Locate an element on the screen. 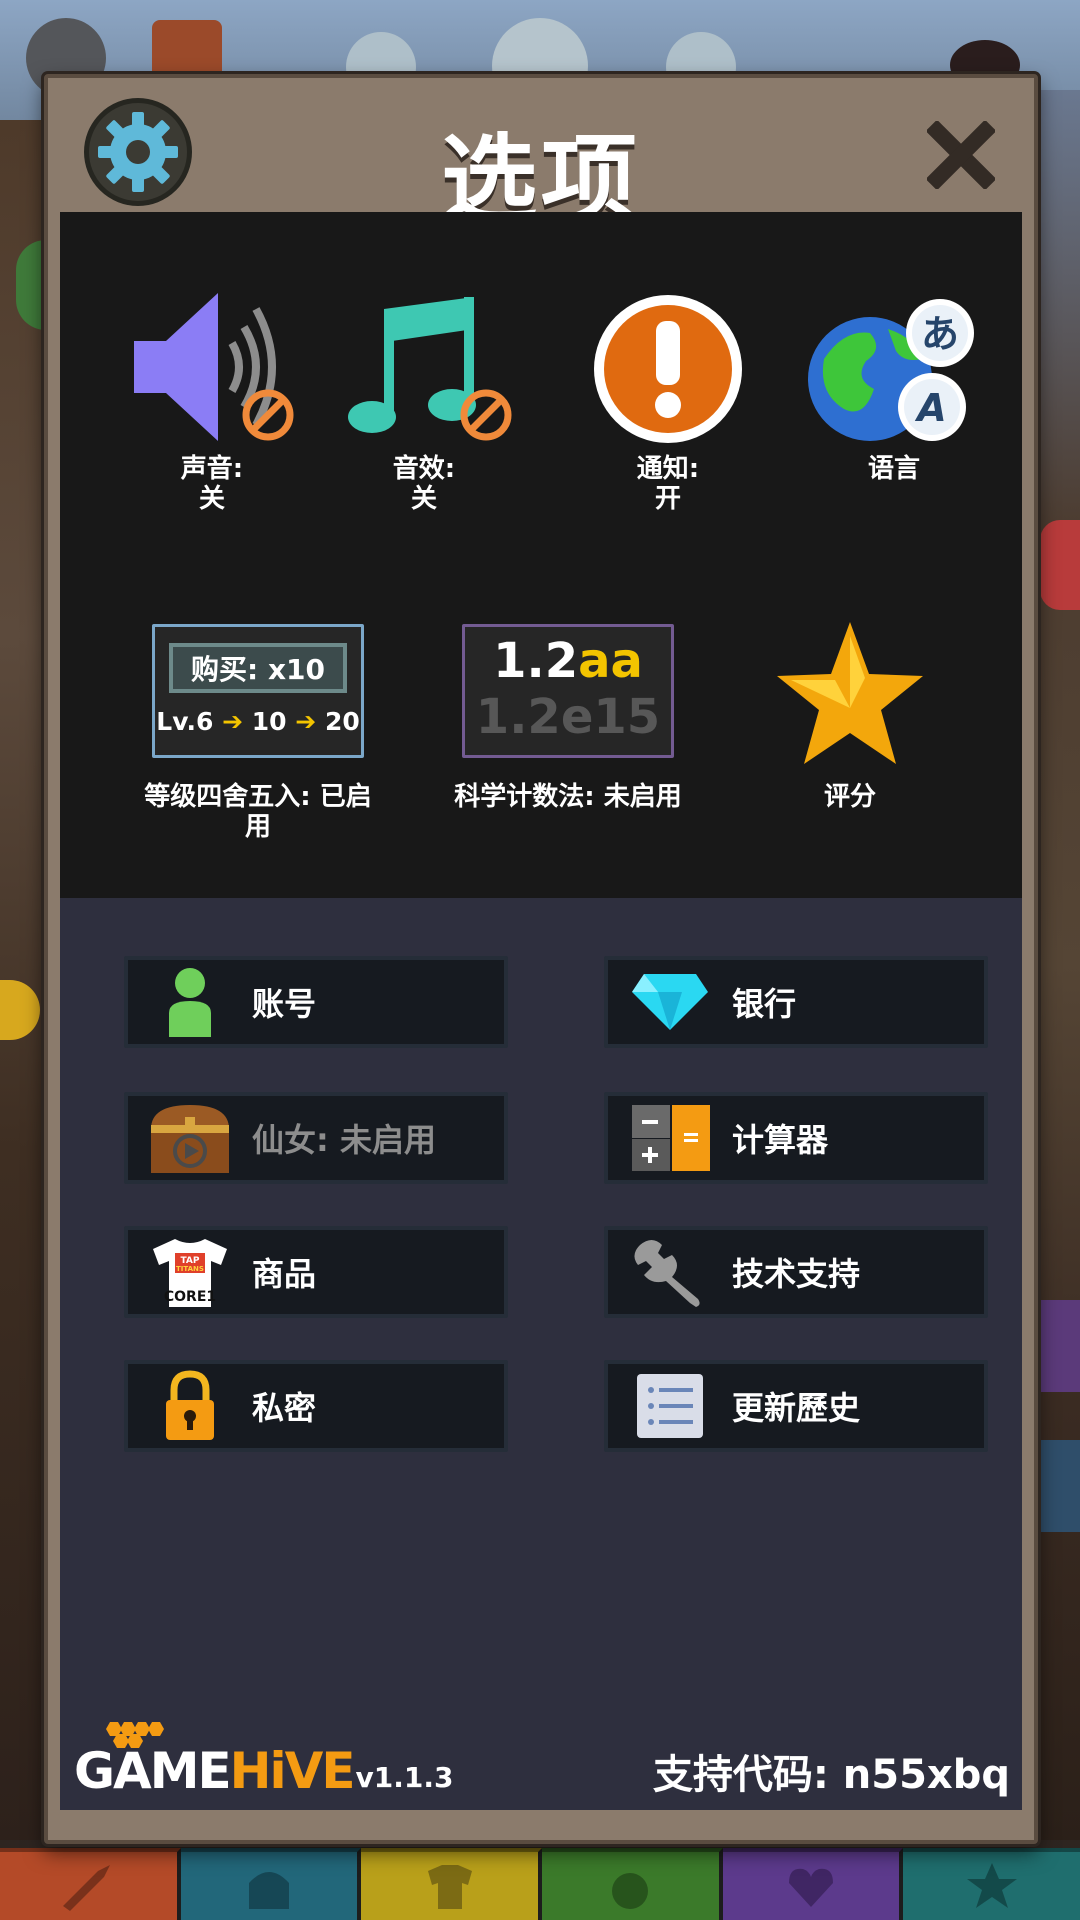 Image resolution: width=1080 pixels, height=1920 pixels. list-icon is located at coordinates (670, 1406).